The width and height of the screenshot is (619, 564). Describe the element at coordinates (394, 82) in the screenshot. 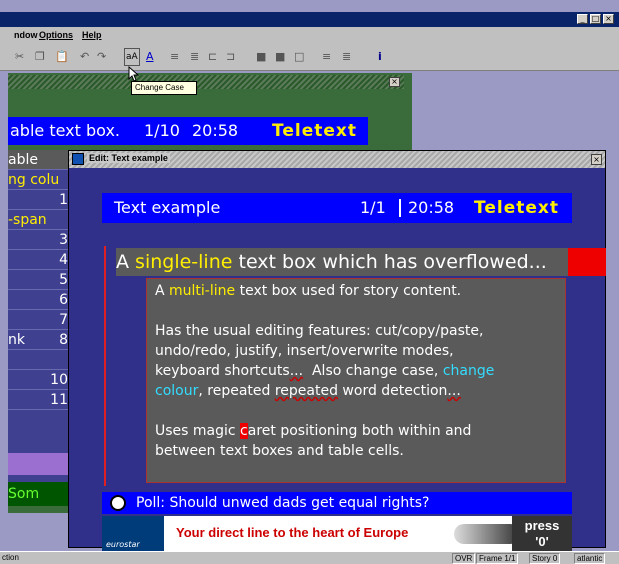

I see `back-close-icon: ×` at that location.